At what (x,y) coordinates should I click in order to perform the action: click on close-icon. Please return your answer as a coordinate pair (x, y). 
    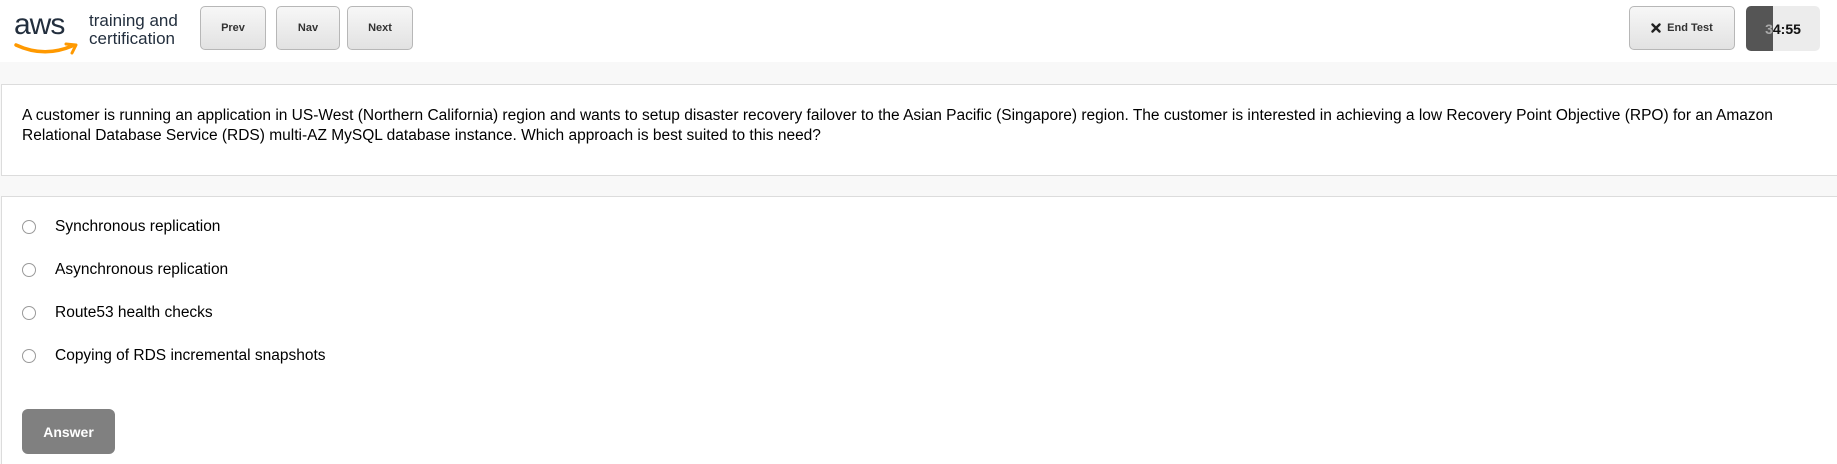
    Looking at the image, I should click on (1656, 28).